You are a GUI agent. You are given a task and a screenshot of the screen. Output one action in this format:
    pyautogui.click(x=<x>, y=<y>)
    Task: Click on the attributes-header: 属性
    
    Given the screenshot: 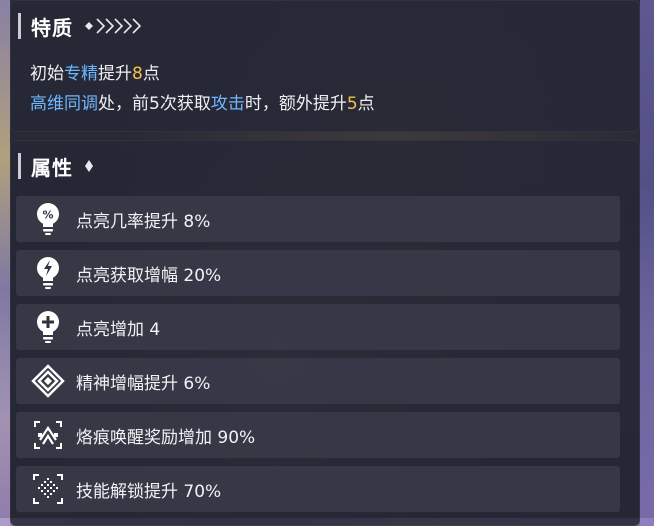 What is the action you would take?
    pyautogui.click(x=56, y=166)
    